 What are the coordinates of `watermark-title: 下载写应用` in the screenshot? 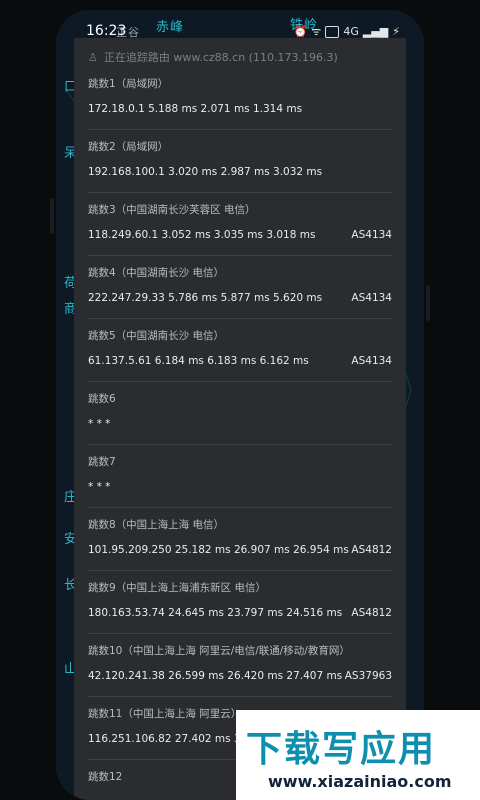 It's located at (341, 749).